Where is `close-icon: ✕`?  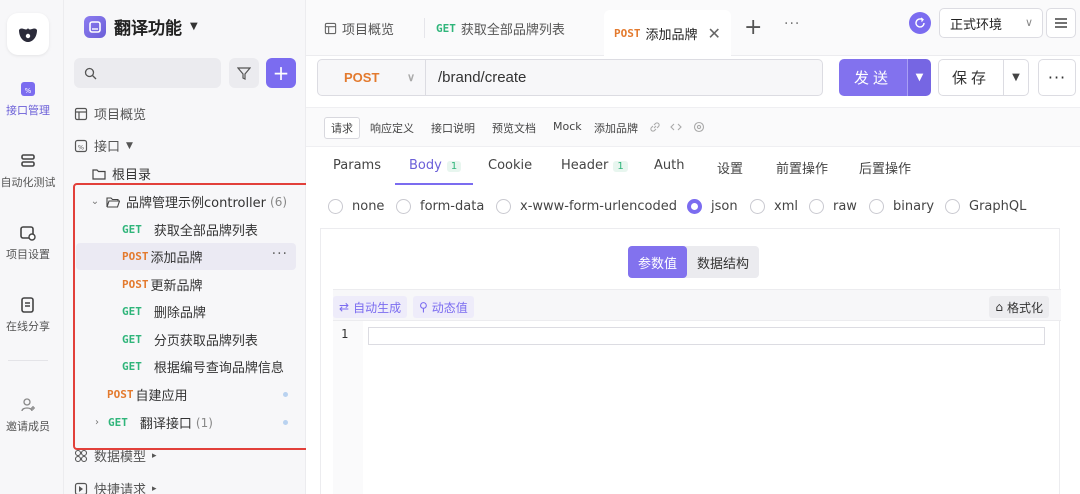
close-icon: ✕ is located at coordinates (714, 33).